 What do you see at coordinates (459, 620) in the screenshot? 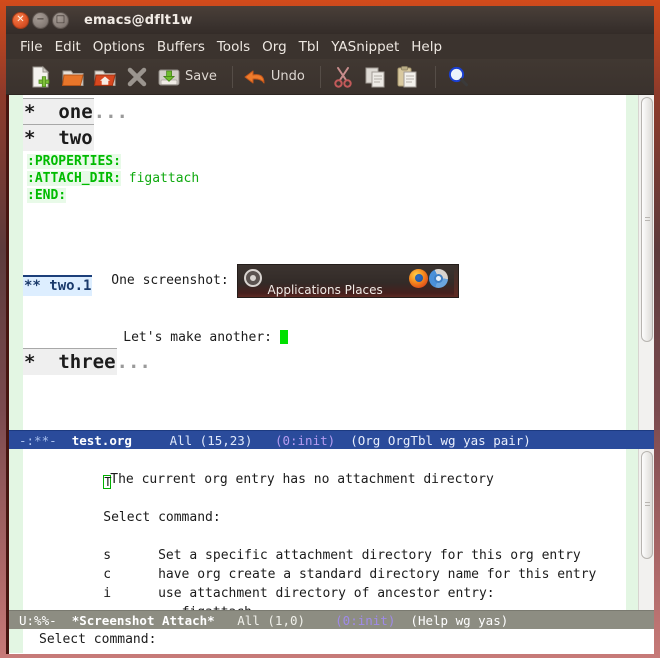
I see `modeline-minor-modes: (Help wg yas)` at bounding box center [459, 620].